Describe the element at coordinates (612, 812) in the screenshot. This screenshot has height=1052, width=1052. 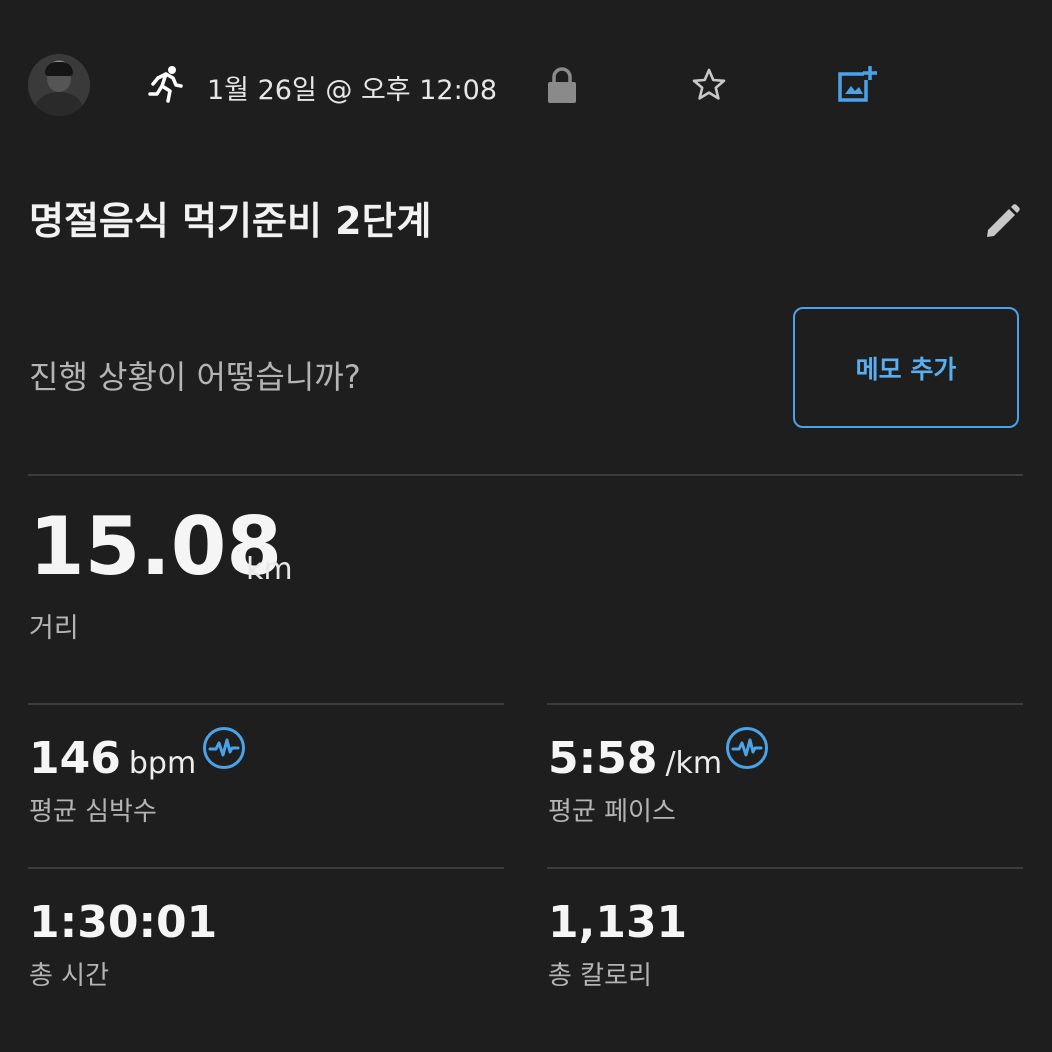
I see `pace-label: 평균 페이스` at that location.